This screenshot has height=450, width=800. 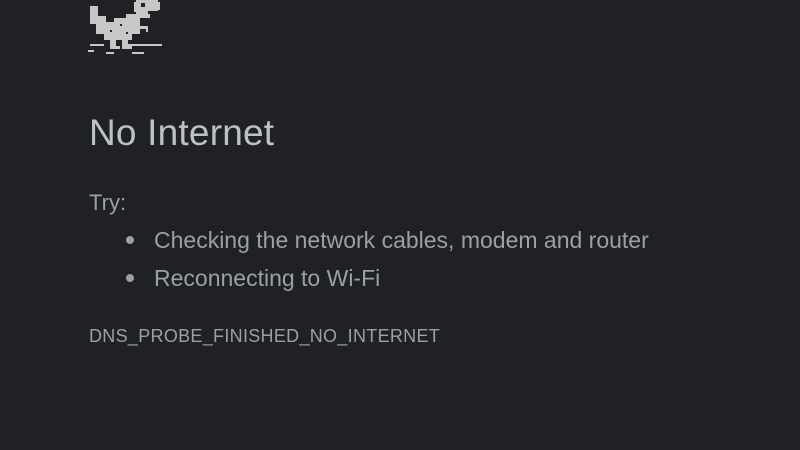 I want to click on dinosaur-icon, so click(x=126, y=29).